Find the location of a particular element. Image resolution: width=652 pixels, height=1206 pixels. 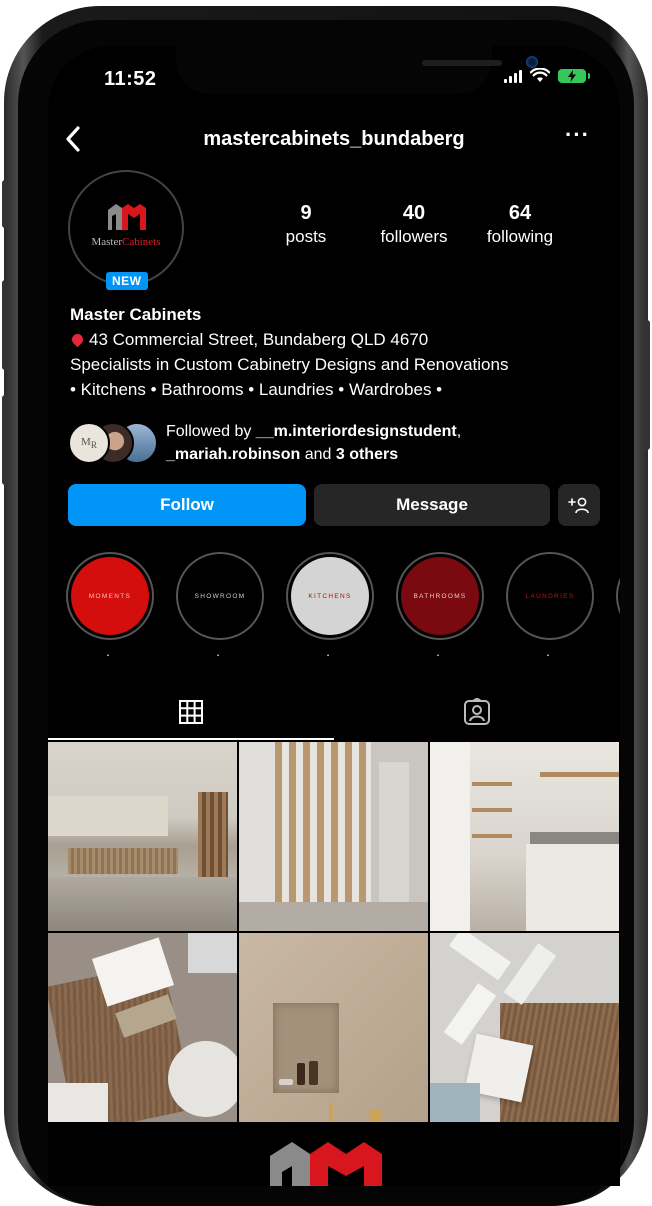

highlight-cover: KITCHENS is located at coordinates (330, 596).